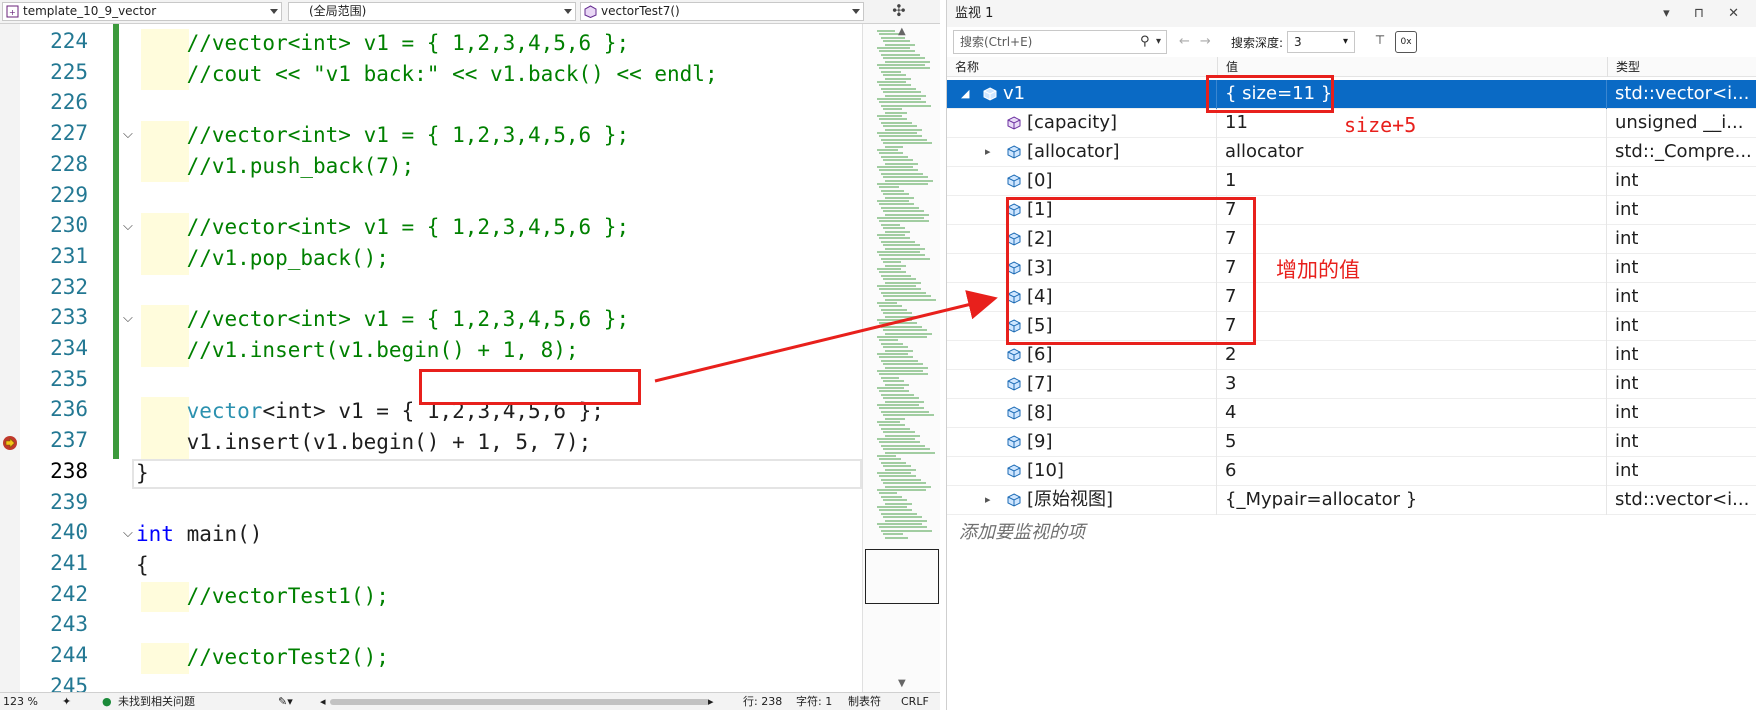  What do you see at coordinates (408, 135) in the screenshot?
I see `code-token: //vector<int> v1 = { 1,2,3,4,5,6 };` at bounding box center [408, 135].